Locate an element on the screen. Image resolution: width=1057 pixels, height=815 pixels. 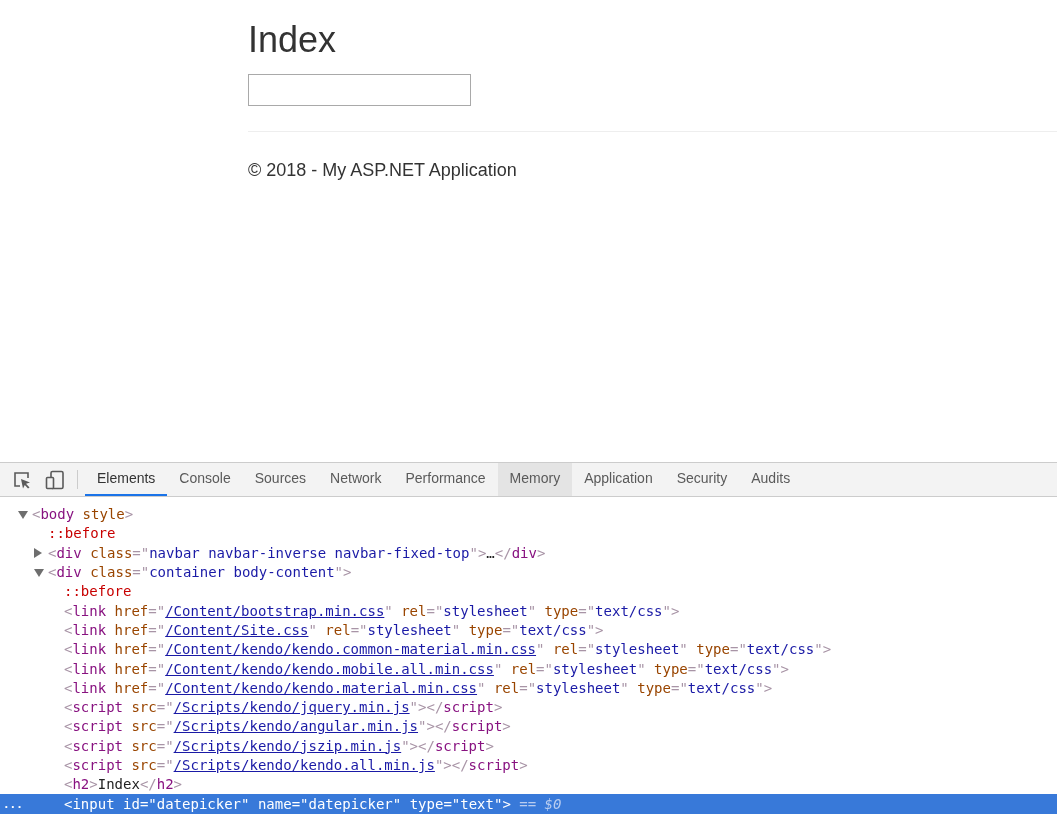
tree-row: <link href="/Content/kendo/kendo.material.min.css" rel="stylesheet" type="text/css"> is located at coordinates (528, 688).